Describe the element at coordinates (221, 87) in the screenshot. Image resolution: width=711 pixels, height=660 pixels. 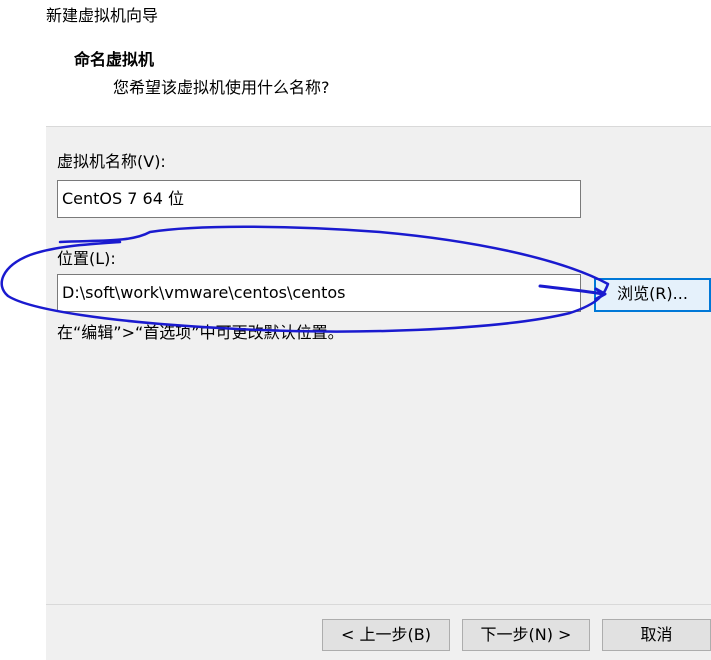
I see `page-subtitle: 您希望该虚拟机使用什么名称?` at that location.